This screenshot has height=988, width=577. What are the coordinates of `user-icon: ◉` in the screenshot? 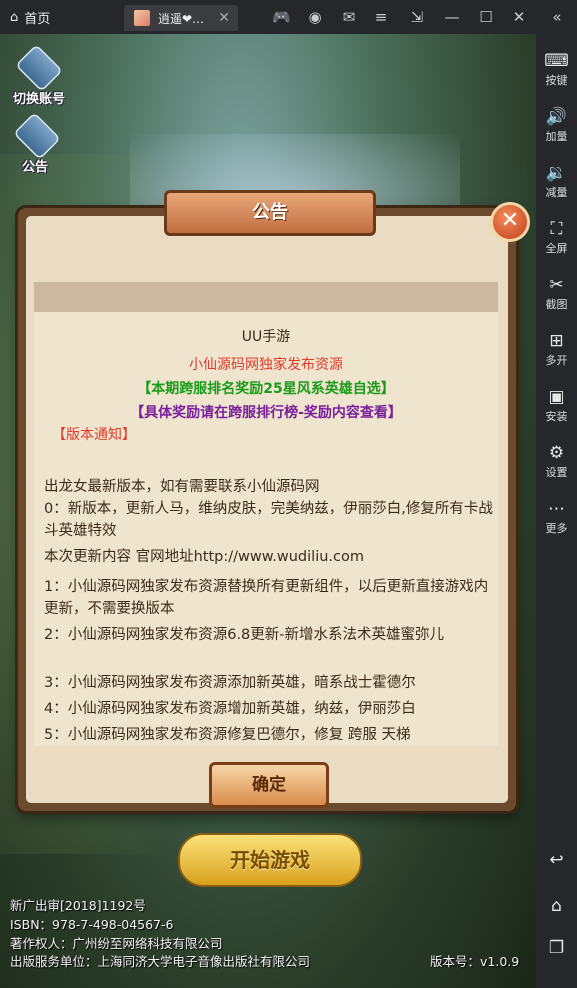 It's located at (315, 17).